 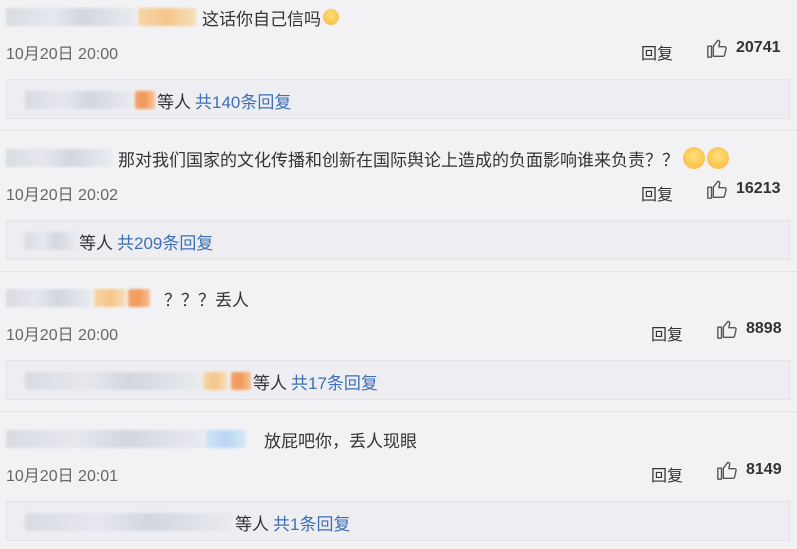 What do you see at coordinates (201, 381) in the screenshot?
I see `sub-replies-summary: 等人 共17条回复` at bounding box center [201, 381].